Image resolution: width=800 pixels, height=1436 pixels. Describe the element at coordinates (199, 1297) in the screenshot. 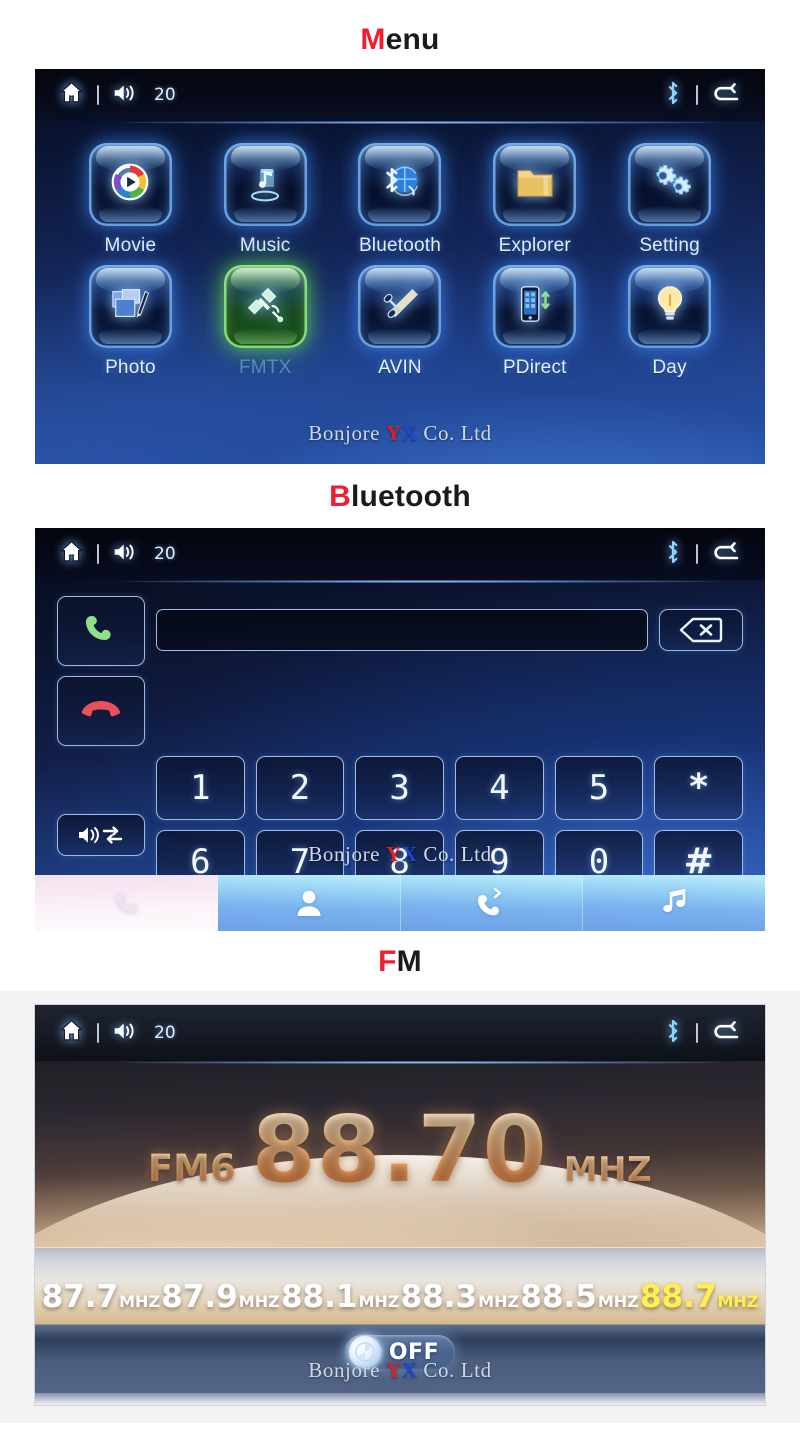

I see `fm-preset-2-value: 87.9` at that location.